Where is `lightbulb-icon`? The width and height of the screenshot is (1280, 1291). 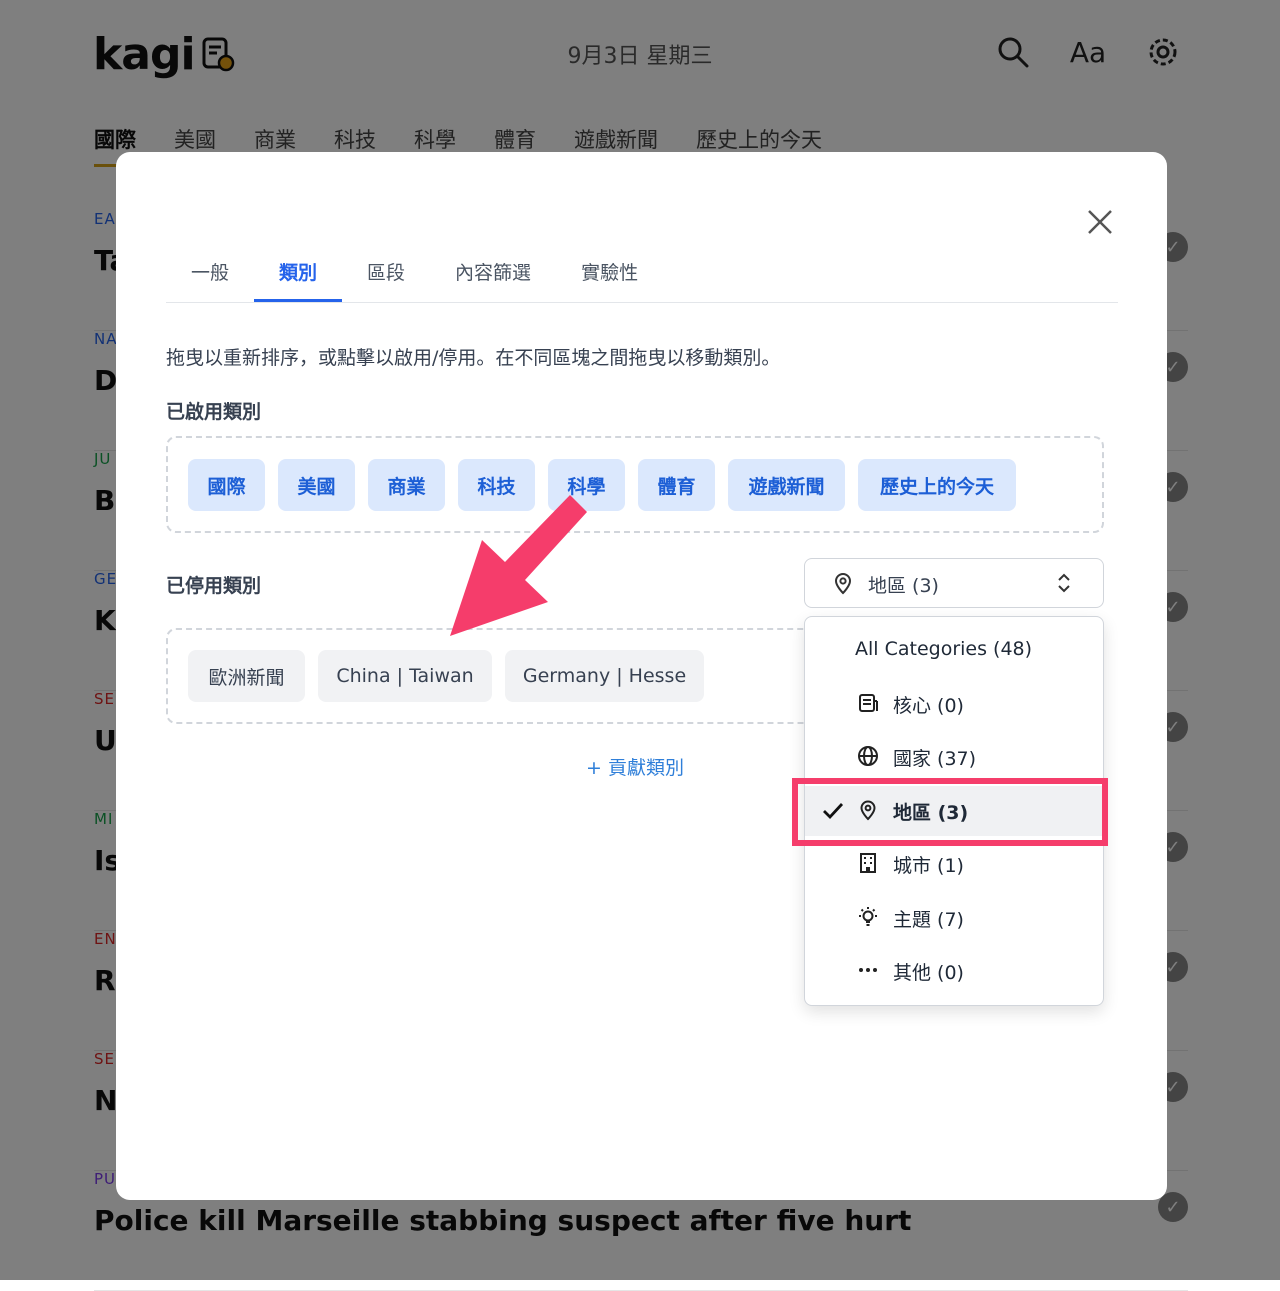 lightbulb-icon is located at coordinates (868, 916).